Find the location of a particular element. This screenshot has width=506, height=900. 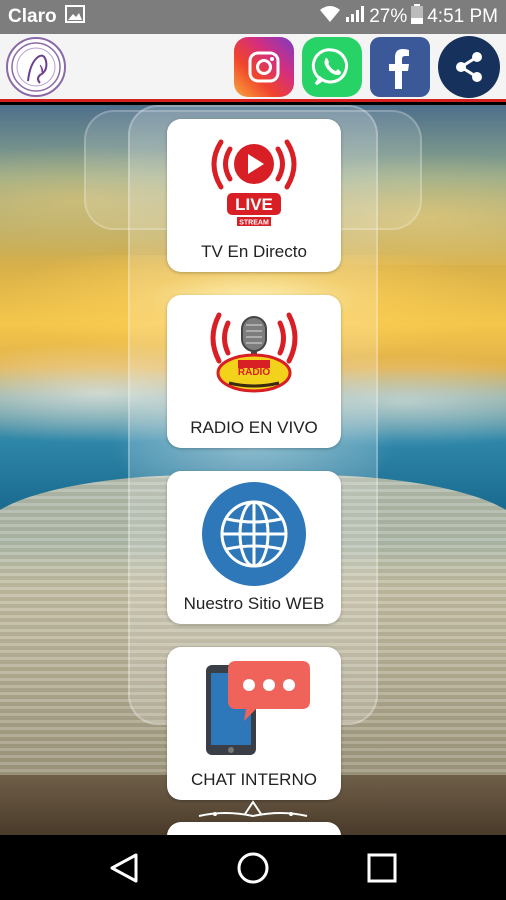

share-icon is located at coordinates (469, 66).